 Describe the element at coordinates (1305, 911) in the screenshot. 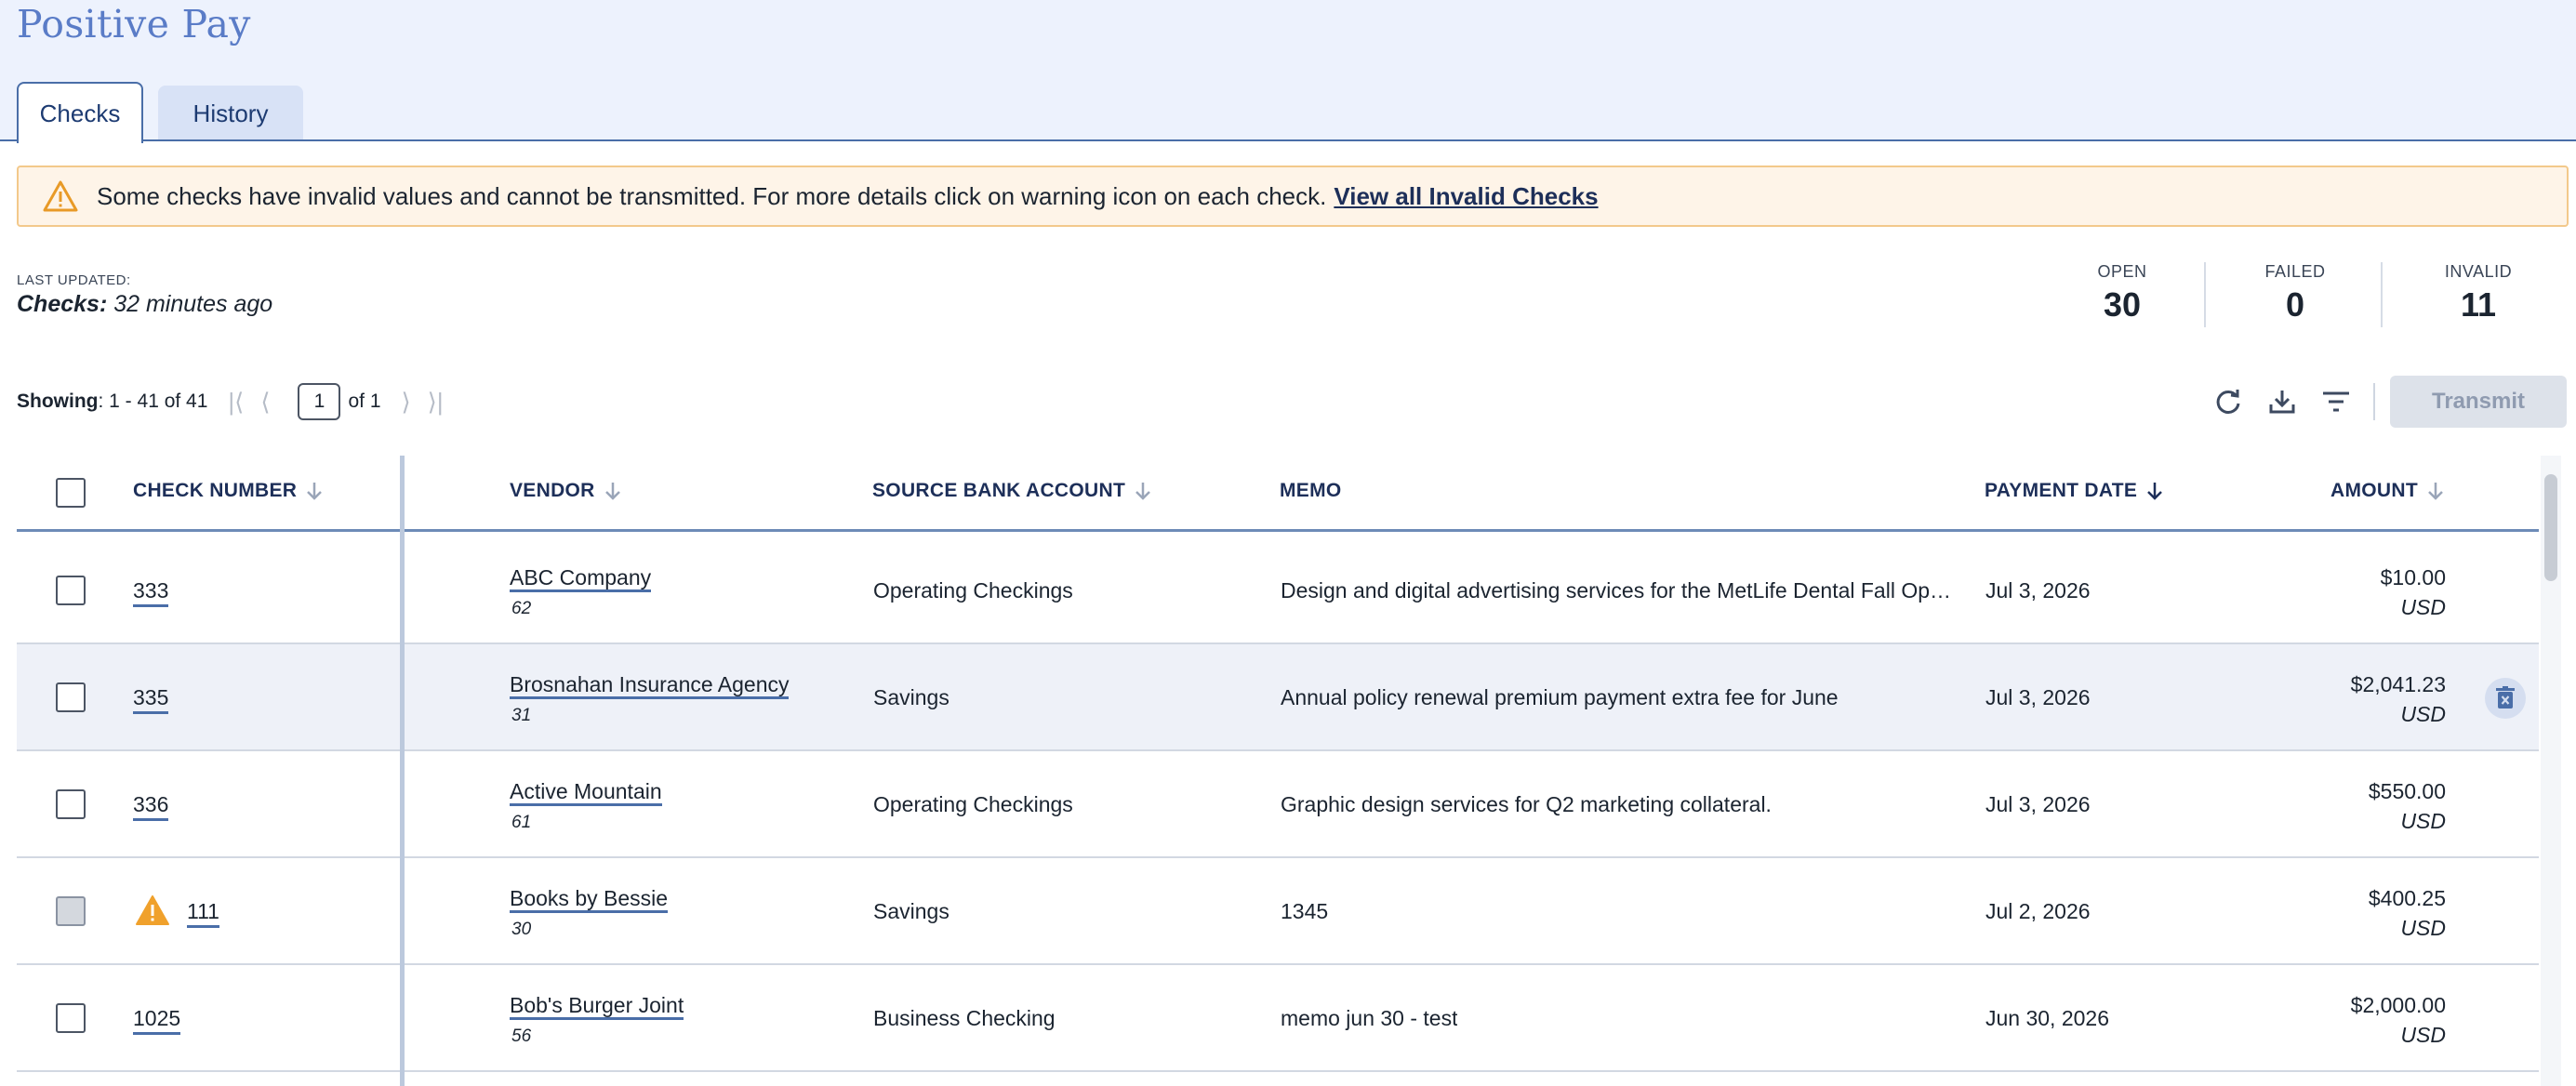

I see `memo: 1345` at that location.